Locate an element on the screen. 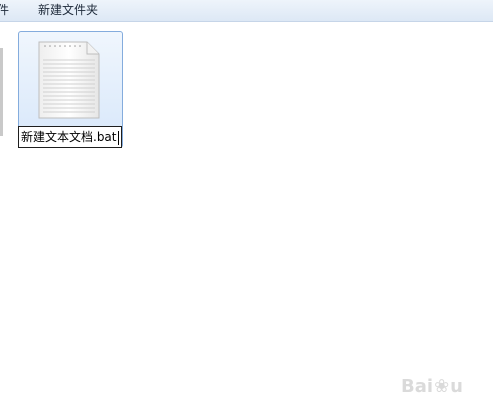 The image size is (493, 409). baidu-watermark: Bai❀u is located at coordinates (432, 386).